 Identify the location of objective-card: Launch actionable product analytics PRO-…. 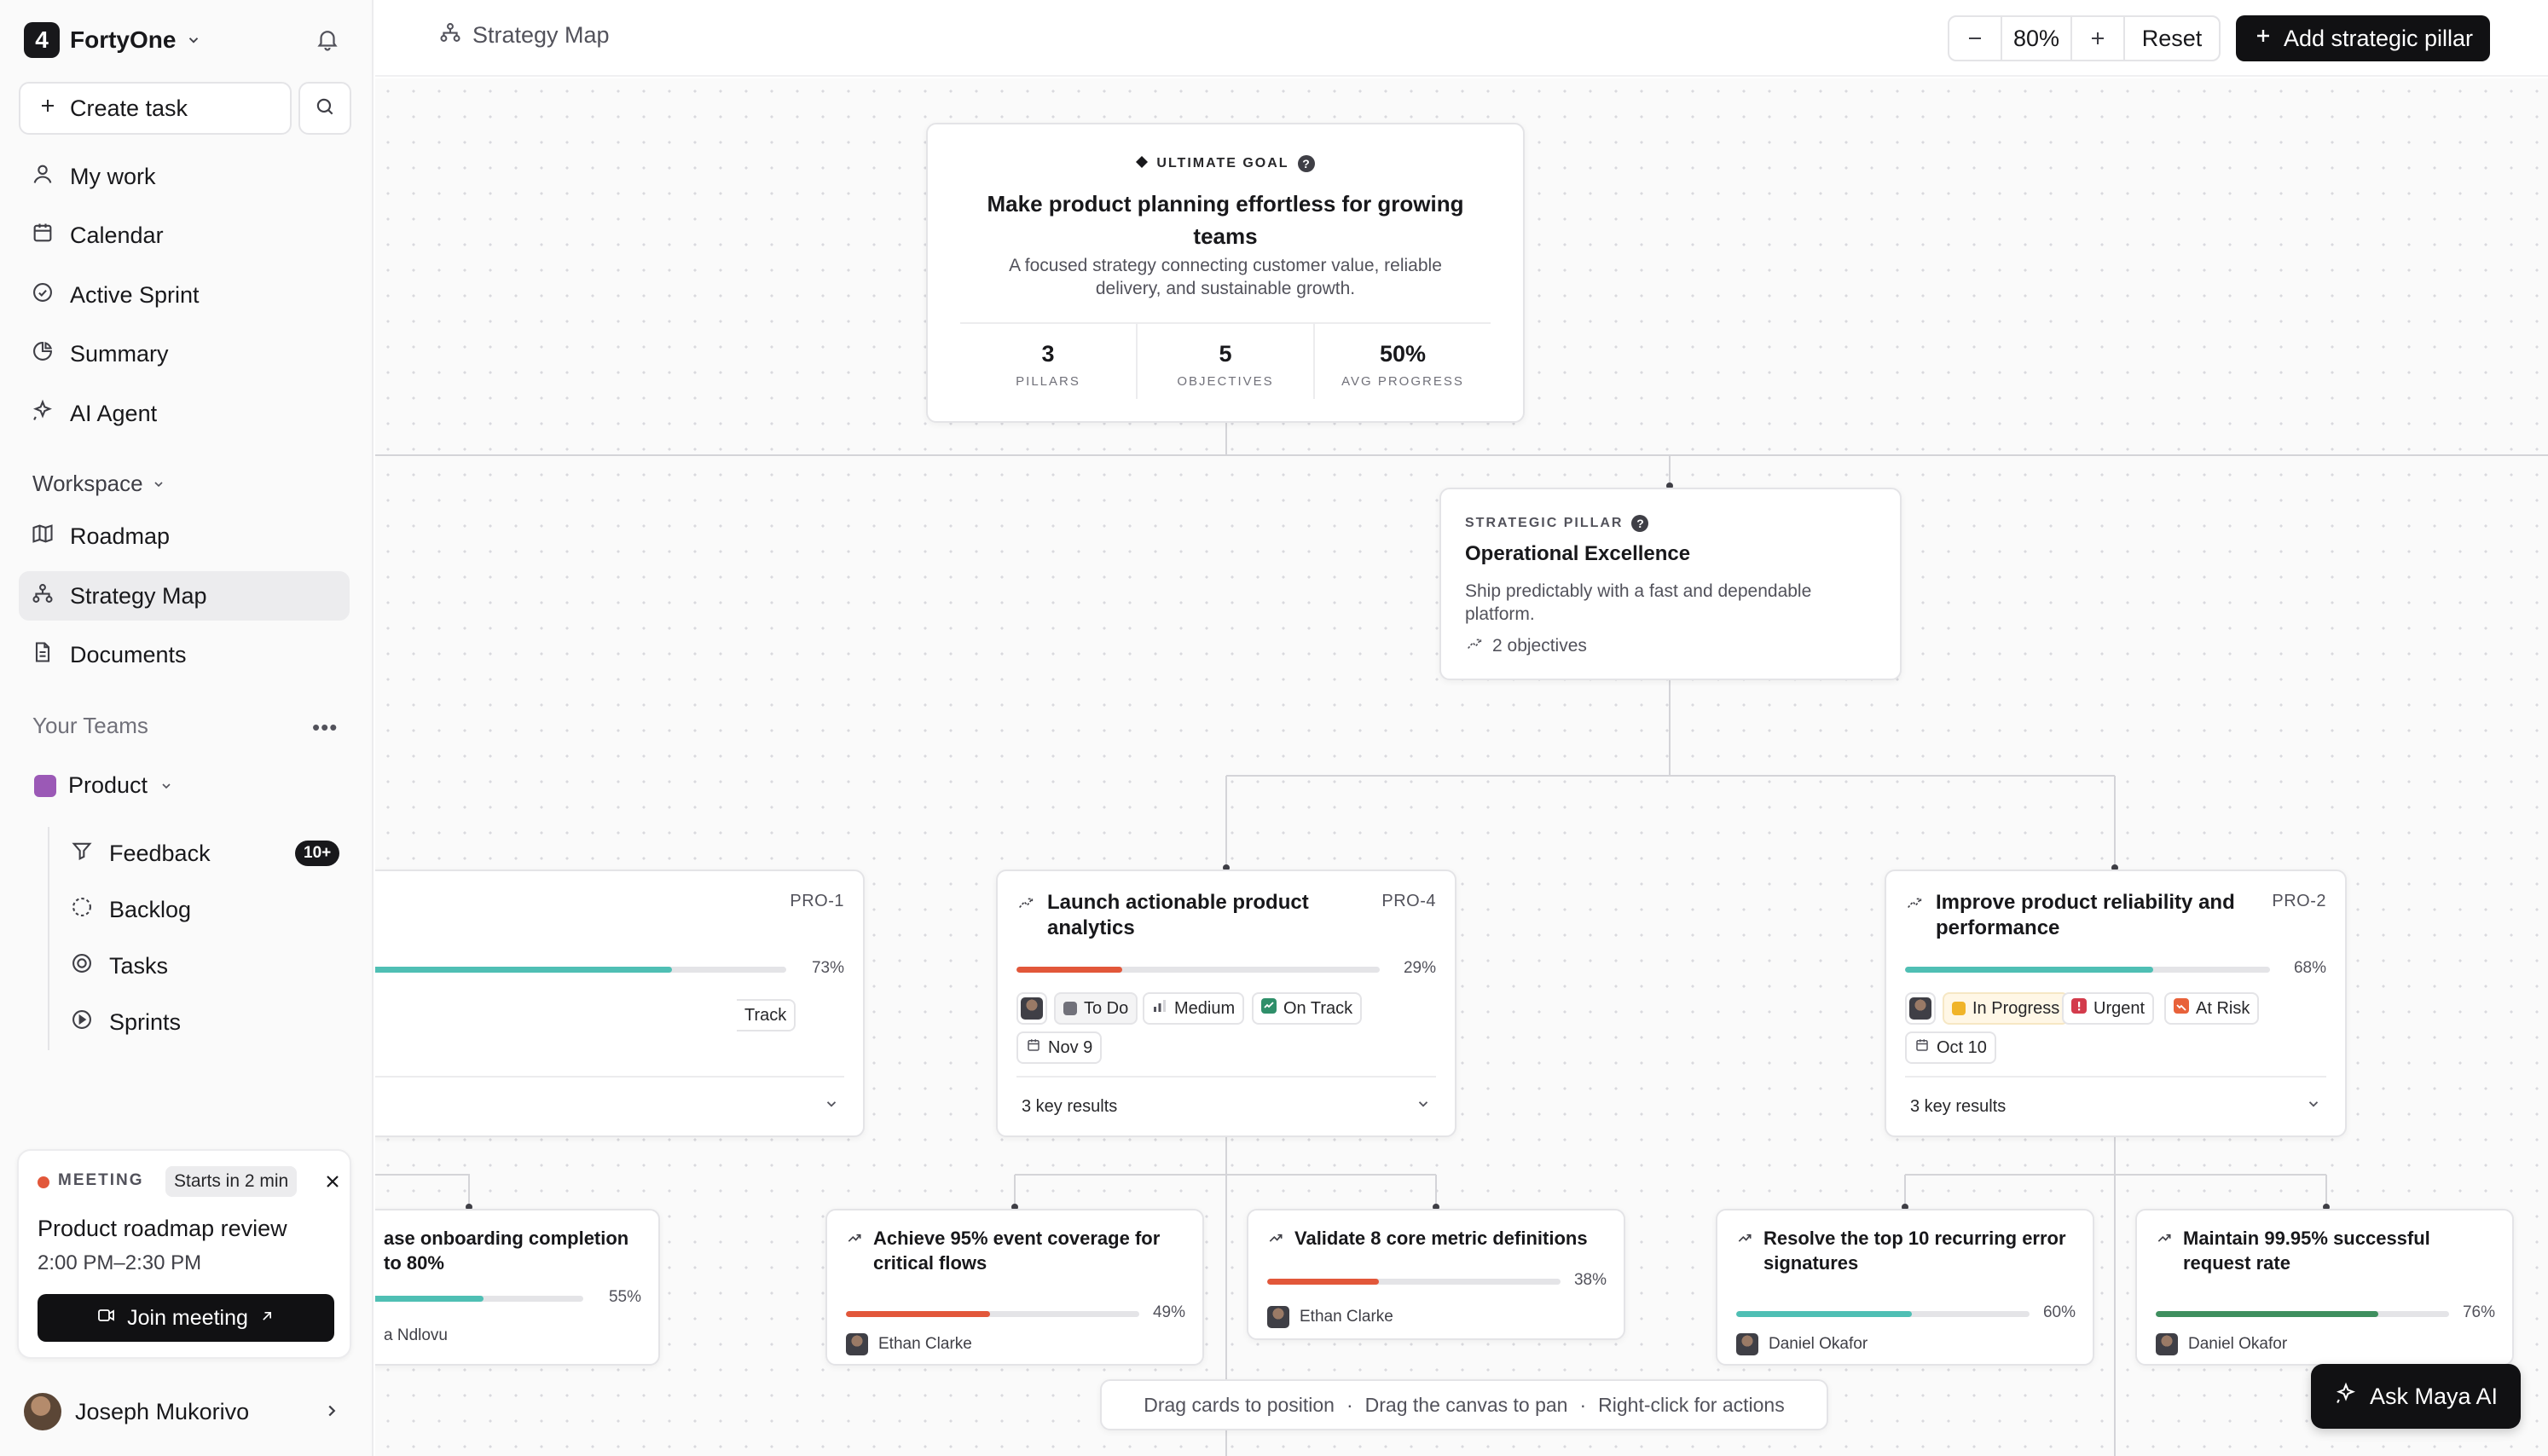
(1226, 1003).